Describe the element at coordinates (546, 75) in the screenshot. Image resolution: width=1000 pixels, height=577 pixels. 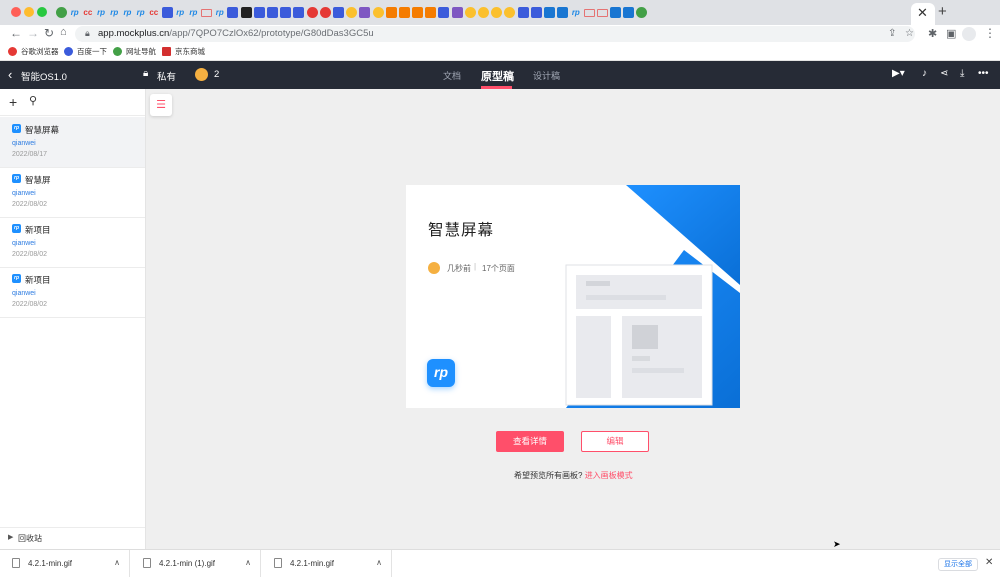
I see `tab-design: 设计稿` at that location.